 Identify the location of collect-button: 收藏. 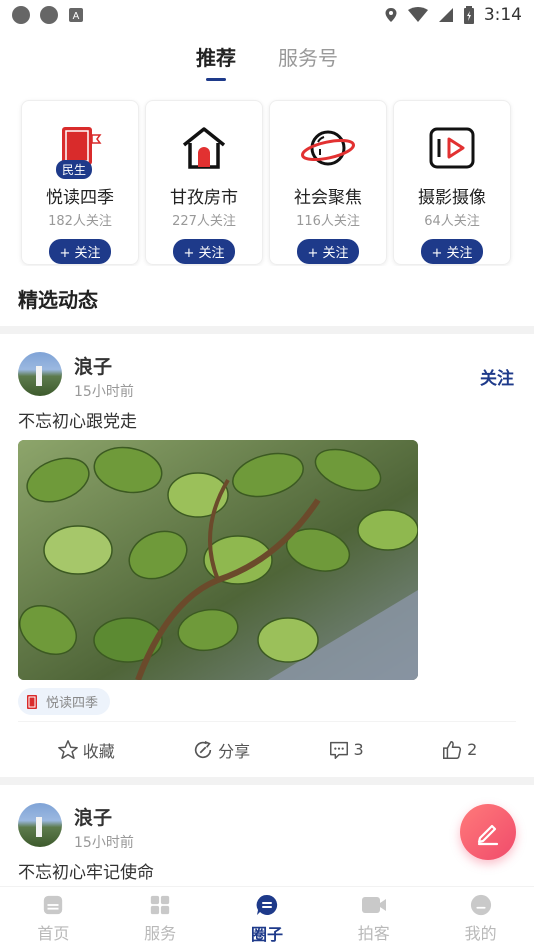
(86, 750).